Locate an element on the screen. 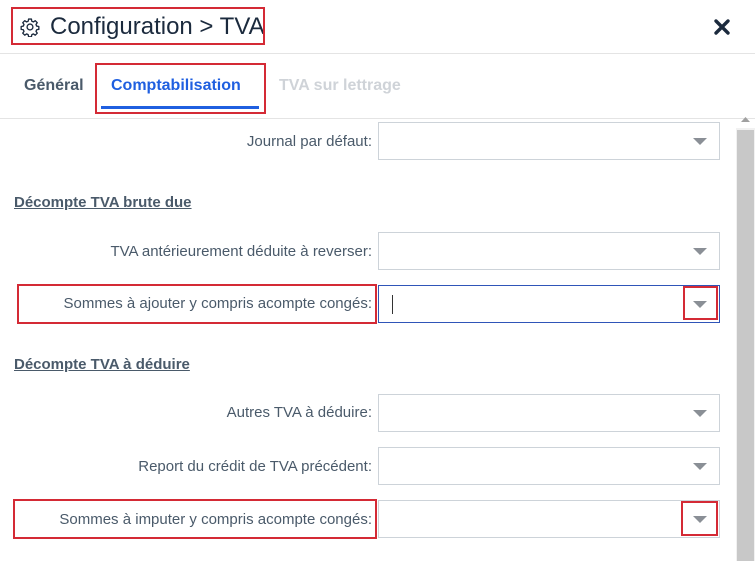 The height and width of the screenshot is (561, 755). sommes-ajouter-select is located at coordinates (549, 304).